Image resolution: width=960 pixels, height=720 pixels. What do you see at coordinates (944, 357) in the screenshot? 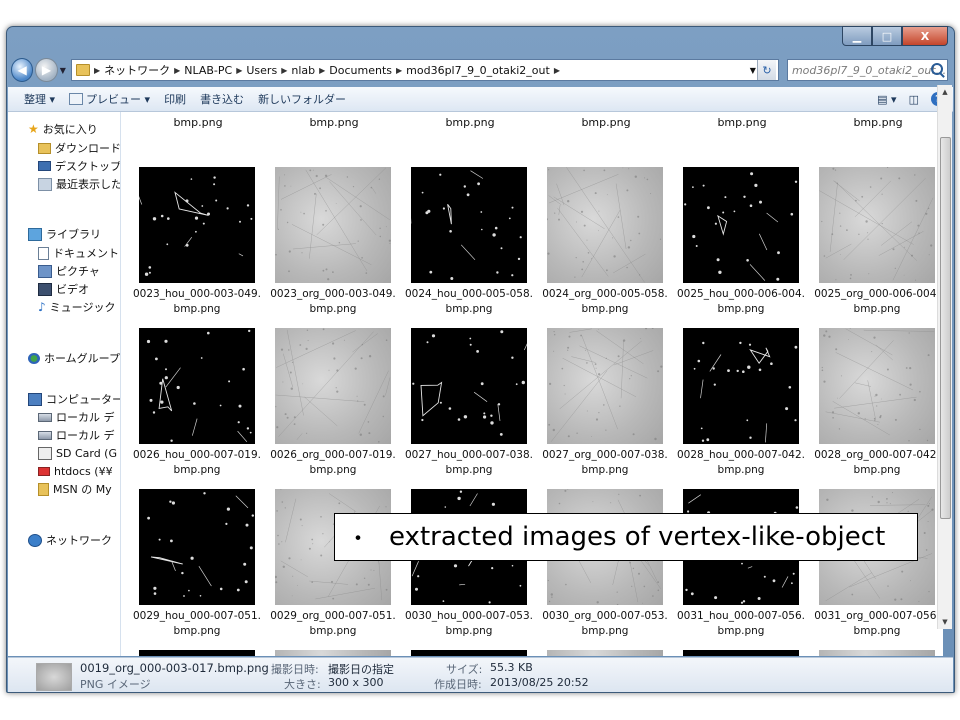
I see `vertical-scrollbar: ▲ ▼` at bounding box center [944, 357].